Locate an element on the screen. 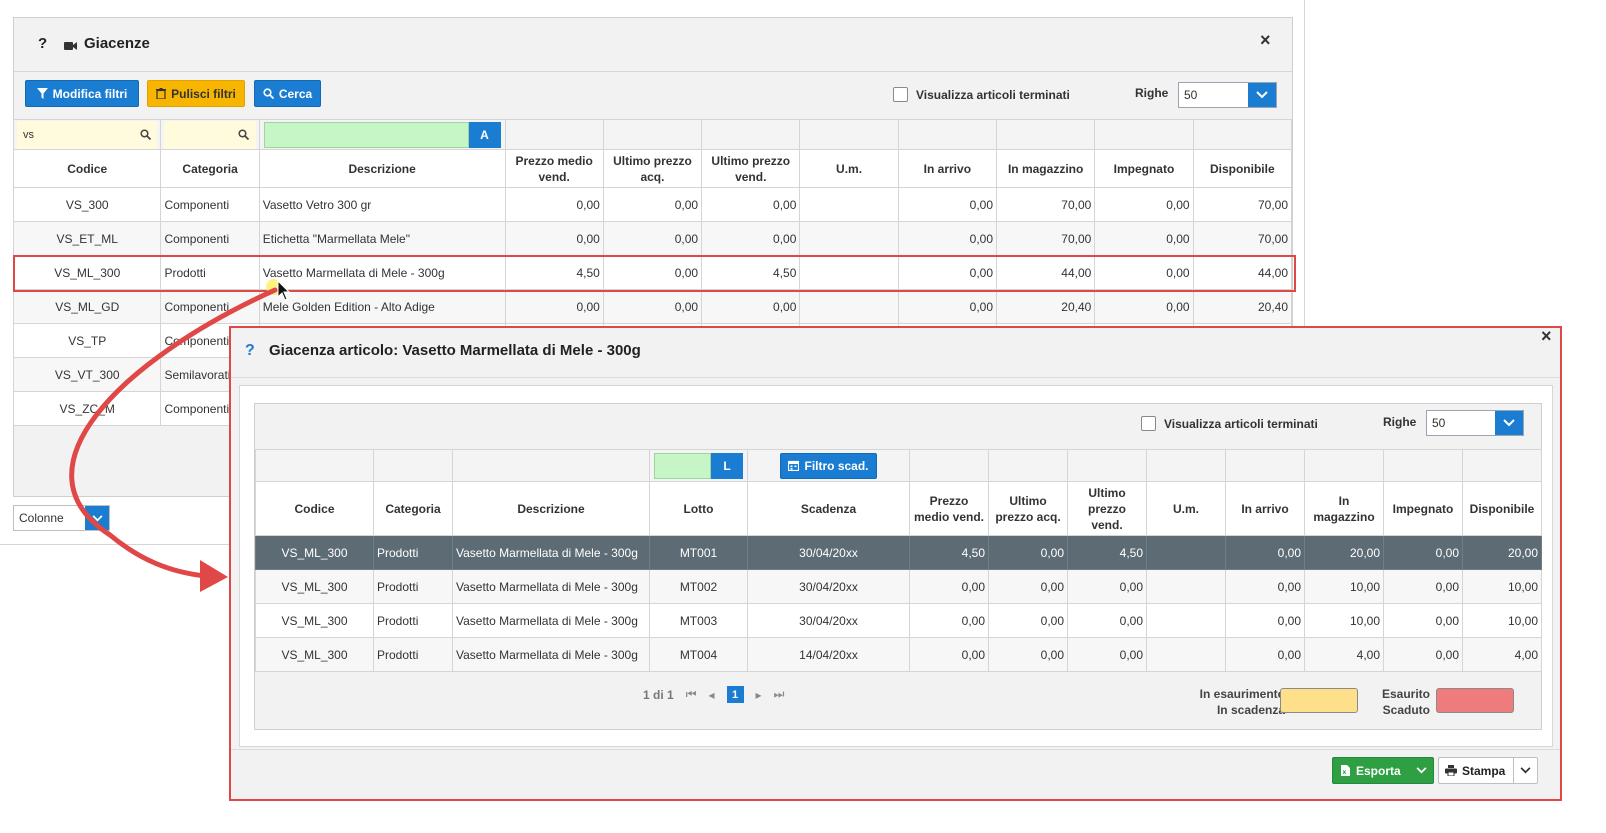 Image resolution: width=1606 pixels, height=833 pixels. pagination: 1 di 1 ⏮ ◂ 1 ▸ ⏭ is located at coordinates (713, 694).